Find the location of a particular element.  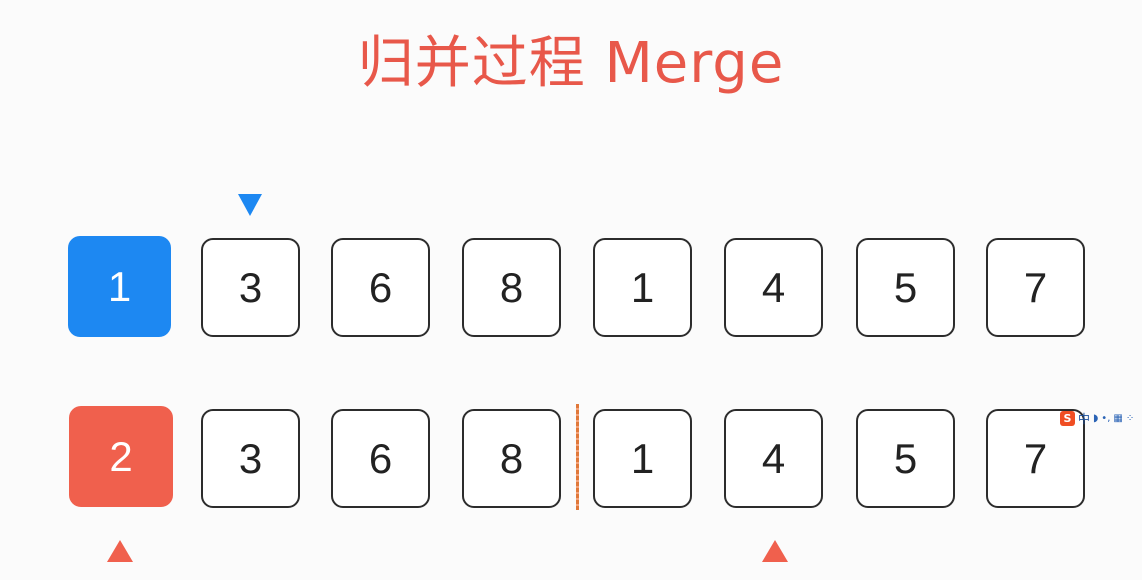

settings-icon: ⁘ is located at coordinates (1130, 418).